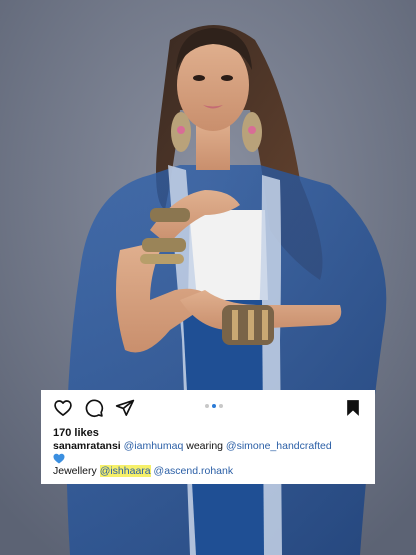 The width and height of the screenshot is (416, 555). I want to click on caption-text: wearing, so click(204, 446).